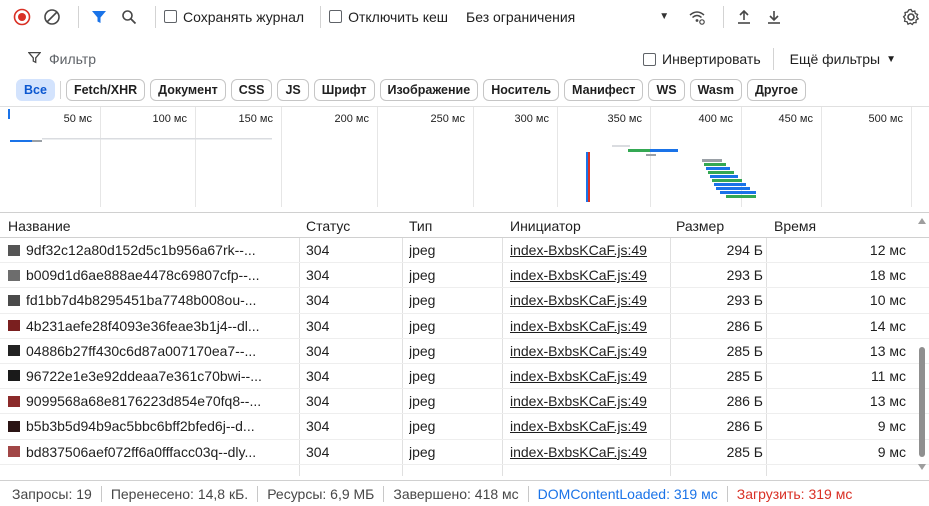 The image size is (929, 506). What do you see at coordinates (129, 17) in the screenshot?
I see `search-icon` at bounding box center [129, 17].